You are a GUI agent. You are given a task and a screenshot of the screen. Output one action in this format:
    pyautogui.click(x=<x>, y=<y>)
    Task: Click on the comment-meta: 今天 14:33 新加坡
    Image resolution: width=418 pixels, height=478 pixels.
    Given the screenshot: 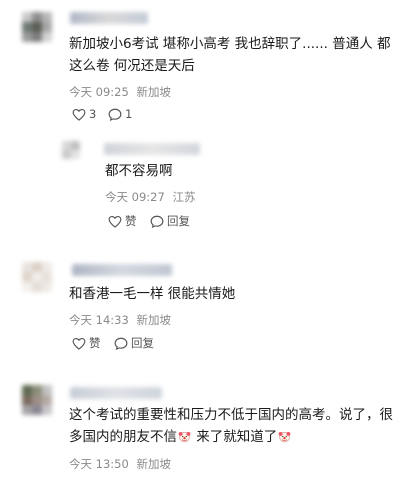 What is the action you would take?
    pyautogui.click(x=120, y=320)
    